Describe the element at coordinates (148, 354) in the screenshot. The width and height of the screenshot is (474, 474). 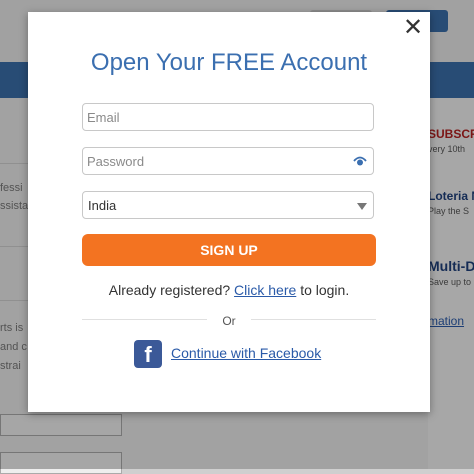
I see `facebook-icon: f` at that location.